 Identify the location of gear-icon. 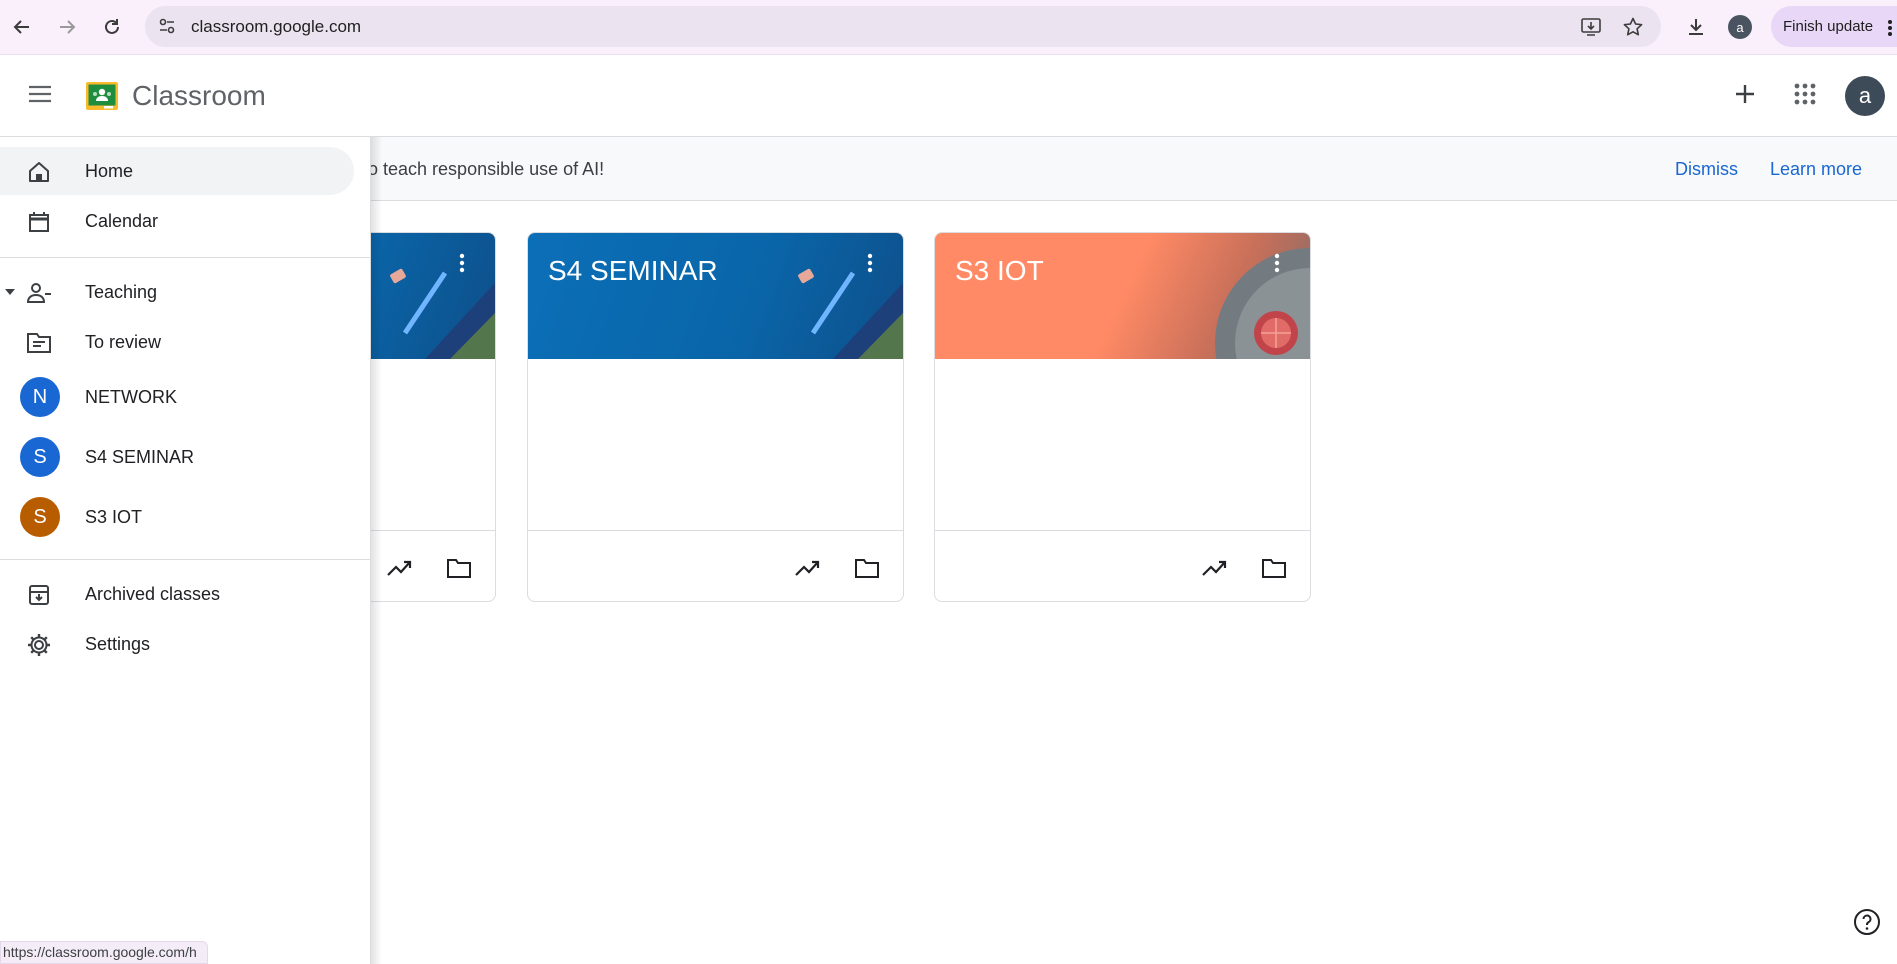
(39, 645).